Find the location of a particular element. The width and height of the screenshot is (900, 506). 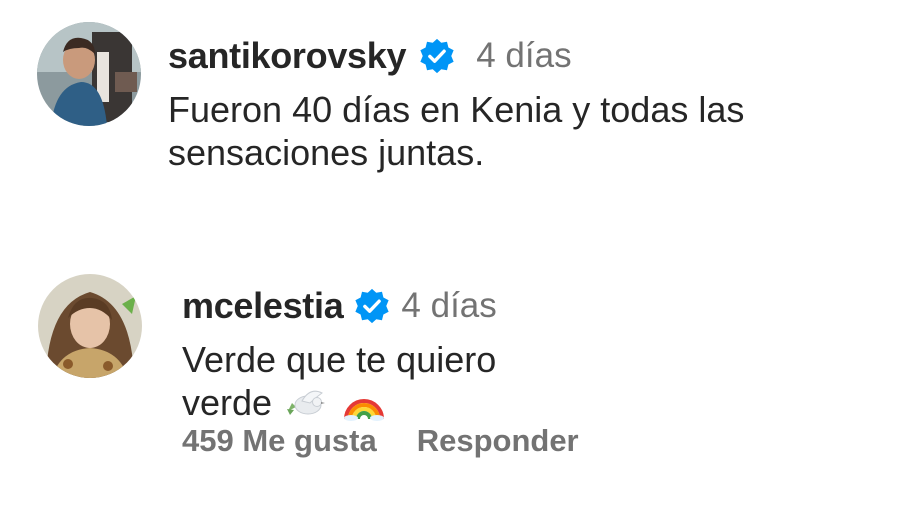

username: santikorovsky is located at coordinates (287, 56).